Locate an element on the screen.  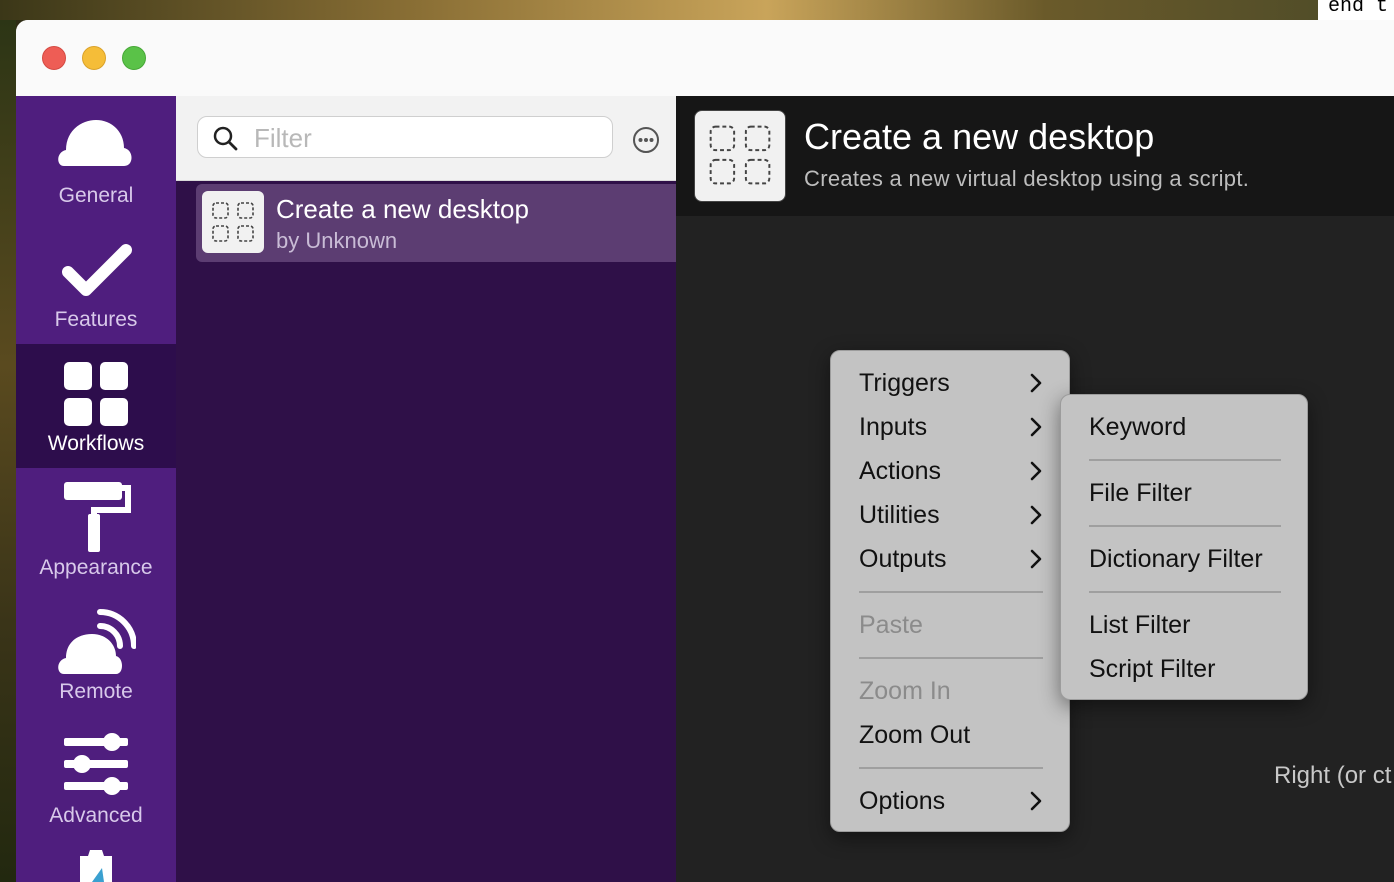
titlebar is located at coordinates (705, 58).